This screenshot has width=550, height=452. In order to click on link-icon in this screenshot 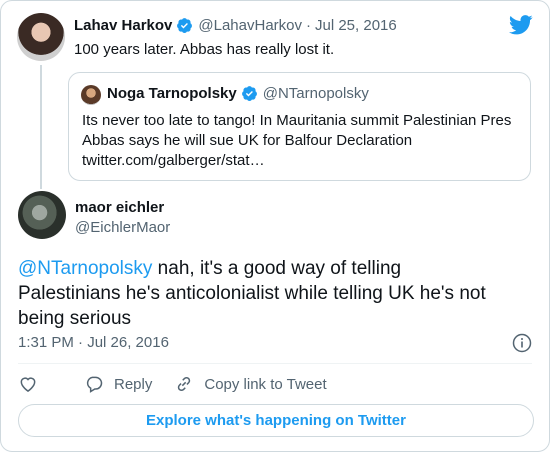, I will do `click(184, 384)`.